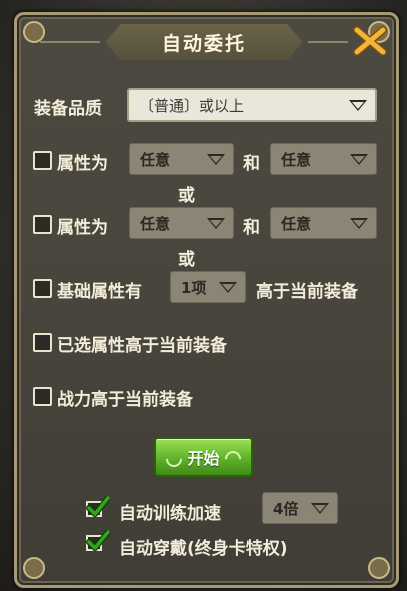 The image size is (407, 591). What do you see at coordinates (208, 287) in the screenshot?
I see `base-attr-select: 1项` at bounding box center [208, 287].